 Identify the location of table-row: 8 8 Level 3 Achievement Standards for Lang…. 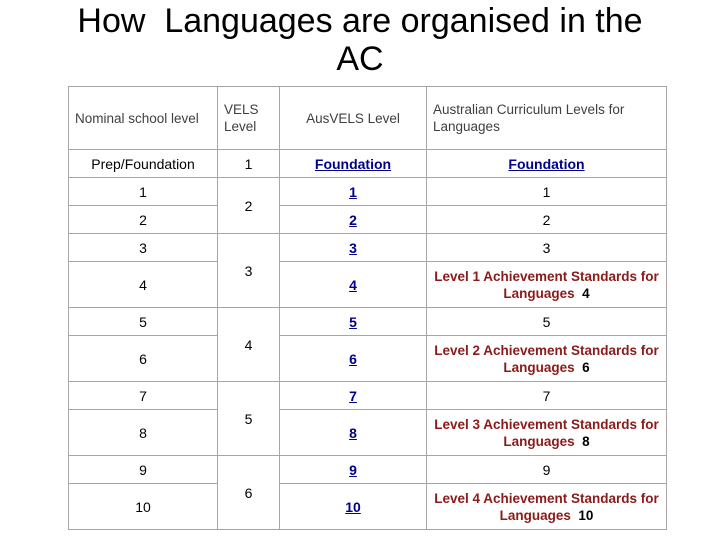
(367, 432).